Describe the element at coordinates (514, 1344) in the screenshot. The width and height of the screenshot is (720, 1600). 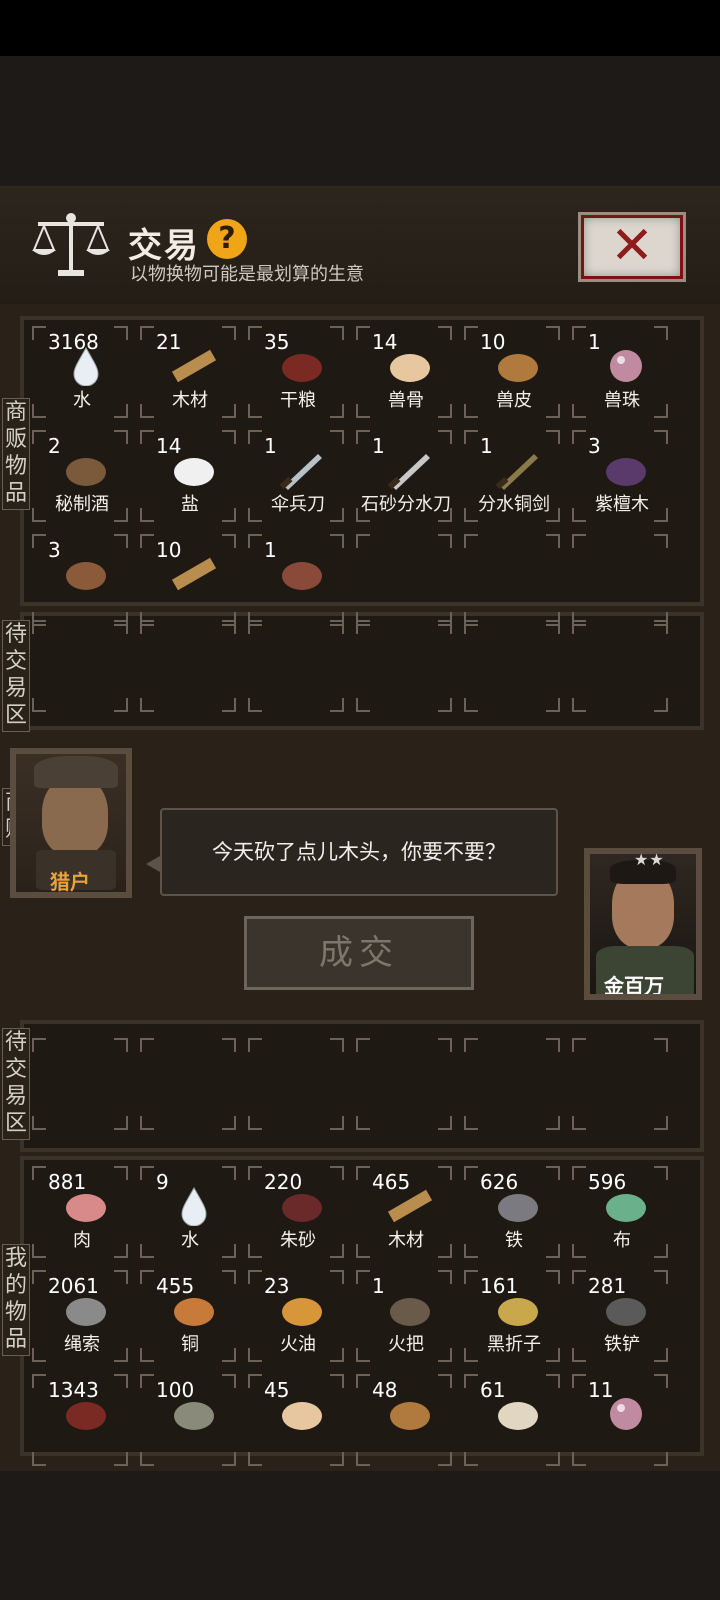
I see `item-label: 黑折子` at that location.